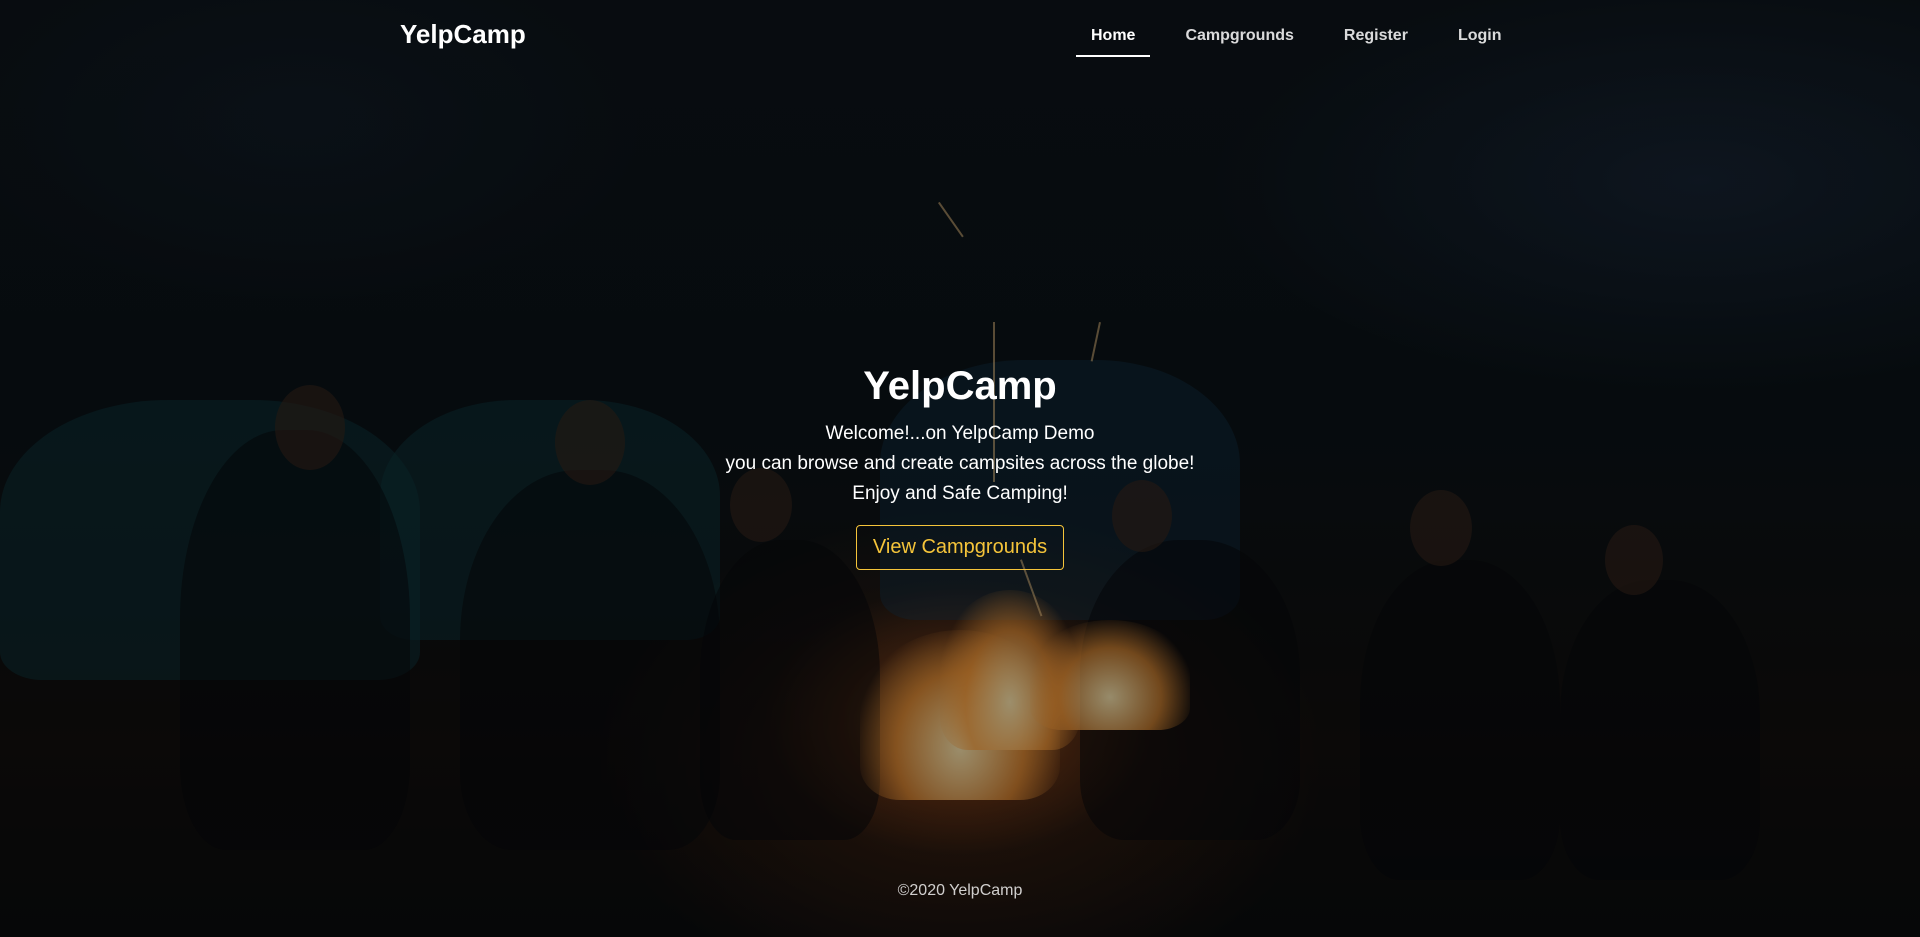 Image resolution: width=1920 pixels, height=937 pixels. I want to click on nav-campgrounds-link: Campgrounds, so click(1239, 40).